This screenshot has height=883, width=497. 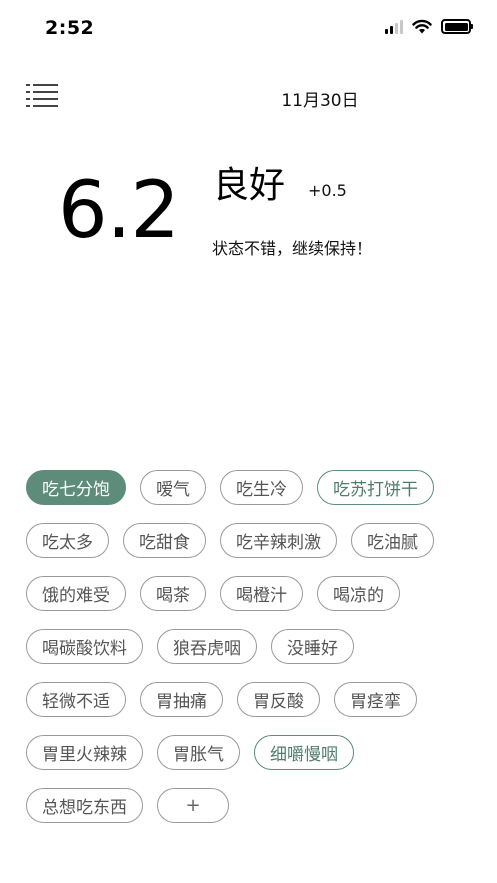 I want to click on tag-chip: 吃生冷, so click(x=261, y=487).